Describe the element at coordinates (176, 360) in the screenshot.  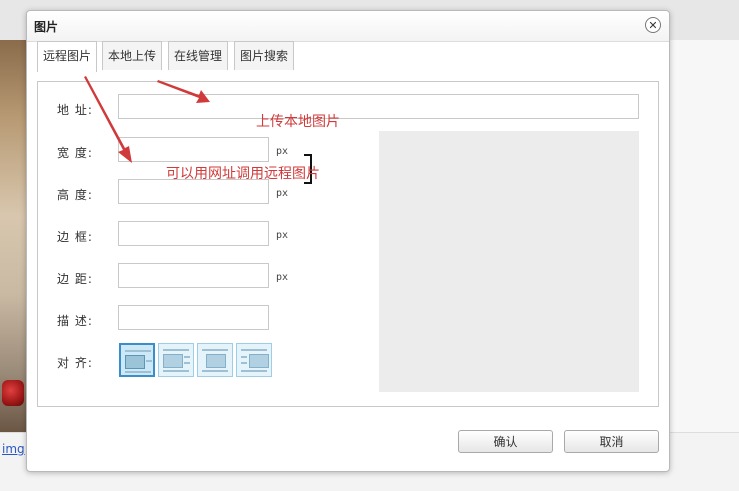
I see `align-left-button` at that location.